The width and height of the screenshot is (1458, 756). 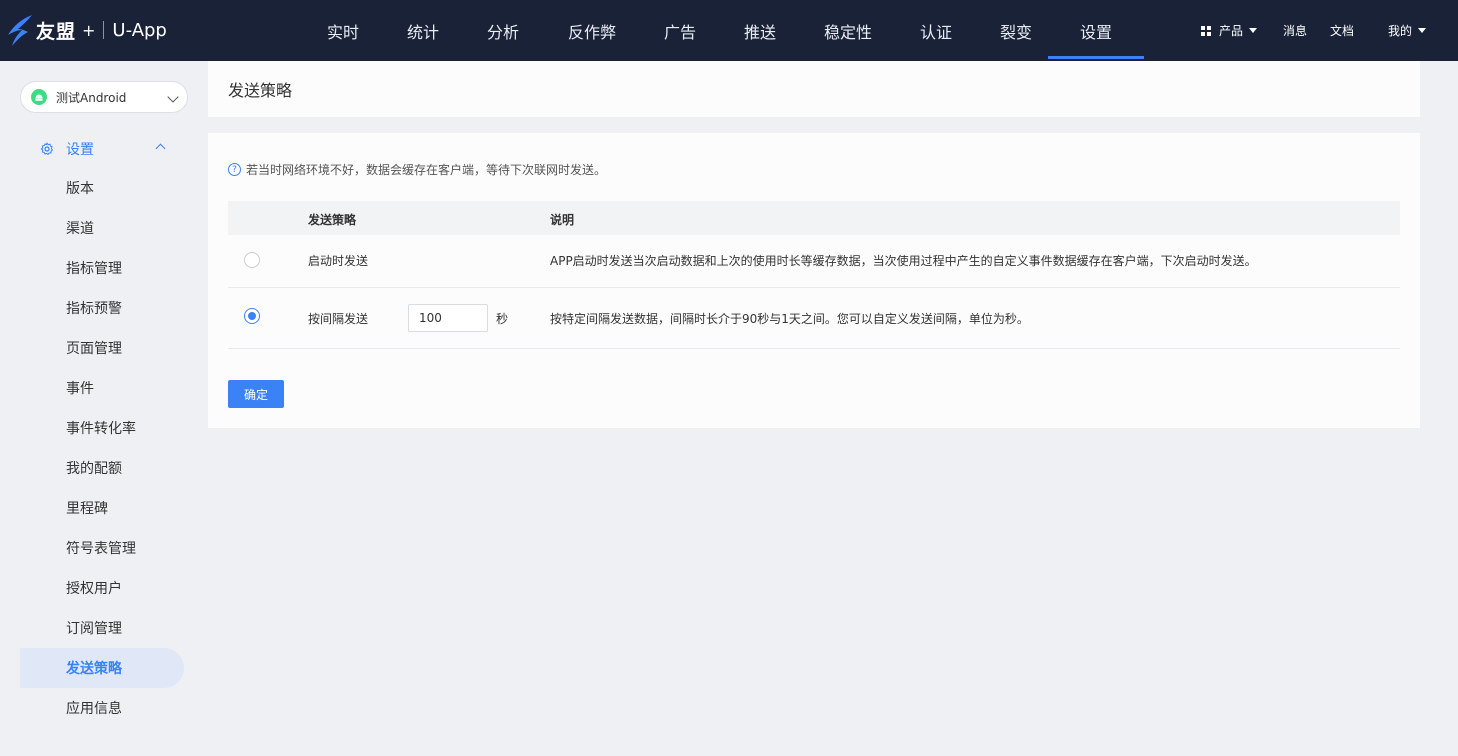 What do you see at coordinates (80, 150) in the screenshot?
I see `sidebar-group-label: 设置` at bounding box center [80, 150].